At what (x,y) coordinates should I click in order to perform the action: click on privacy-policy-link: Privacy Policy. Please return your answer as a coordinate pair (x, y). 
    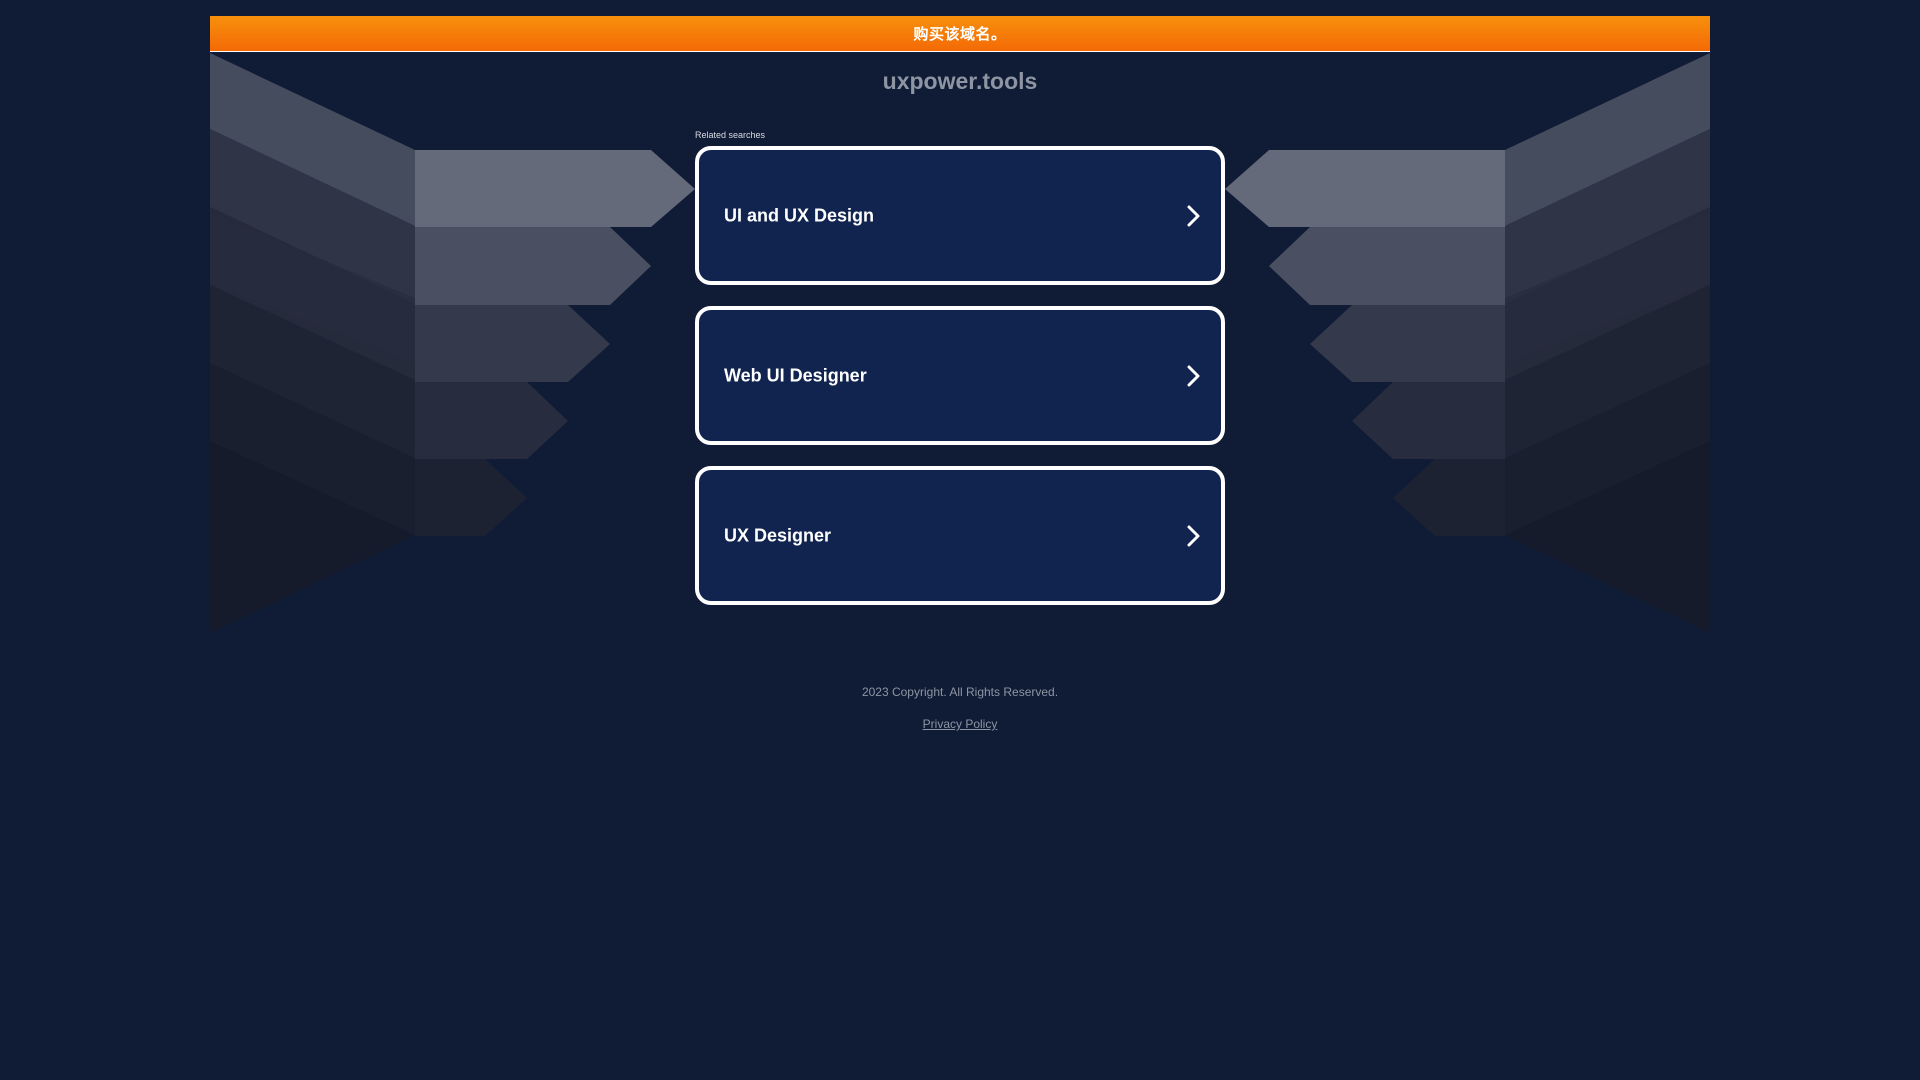
    Looking at the image, I should click on (960, 724).